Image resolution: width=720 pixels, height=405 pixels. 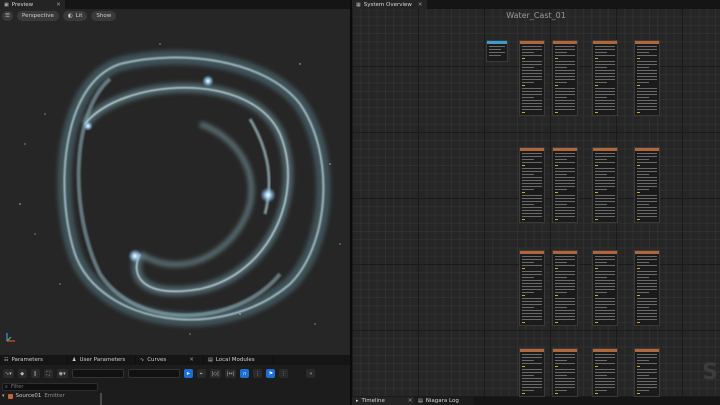 What do you see at coordinates (357, 401) in the screenshot?
I see `timeline-icon: ▸` at bounding box center [357, 401].